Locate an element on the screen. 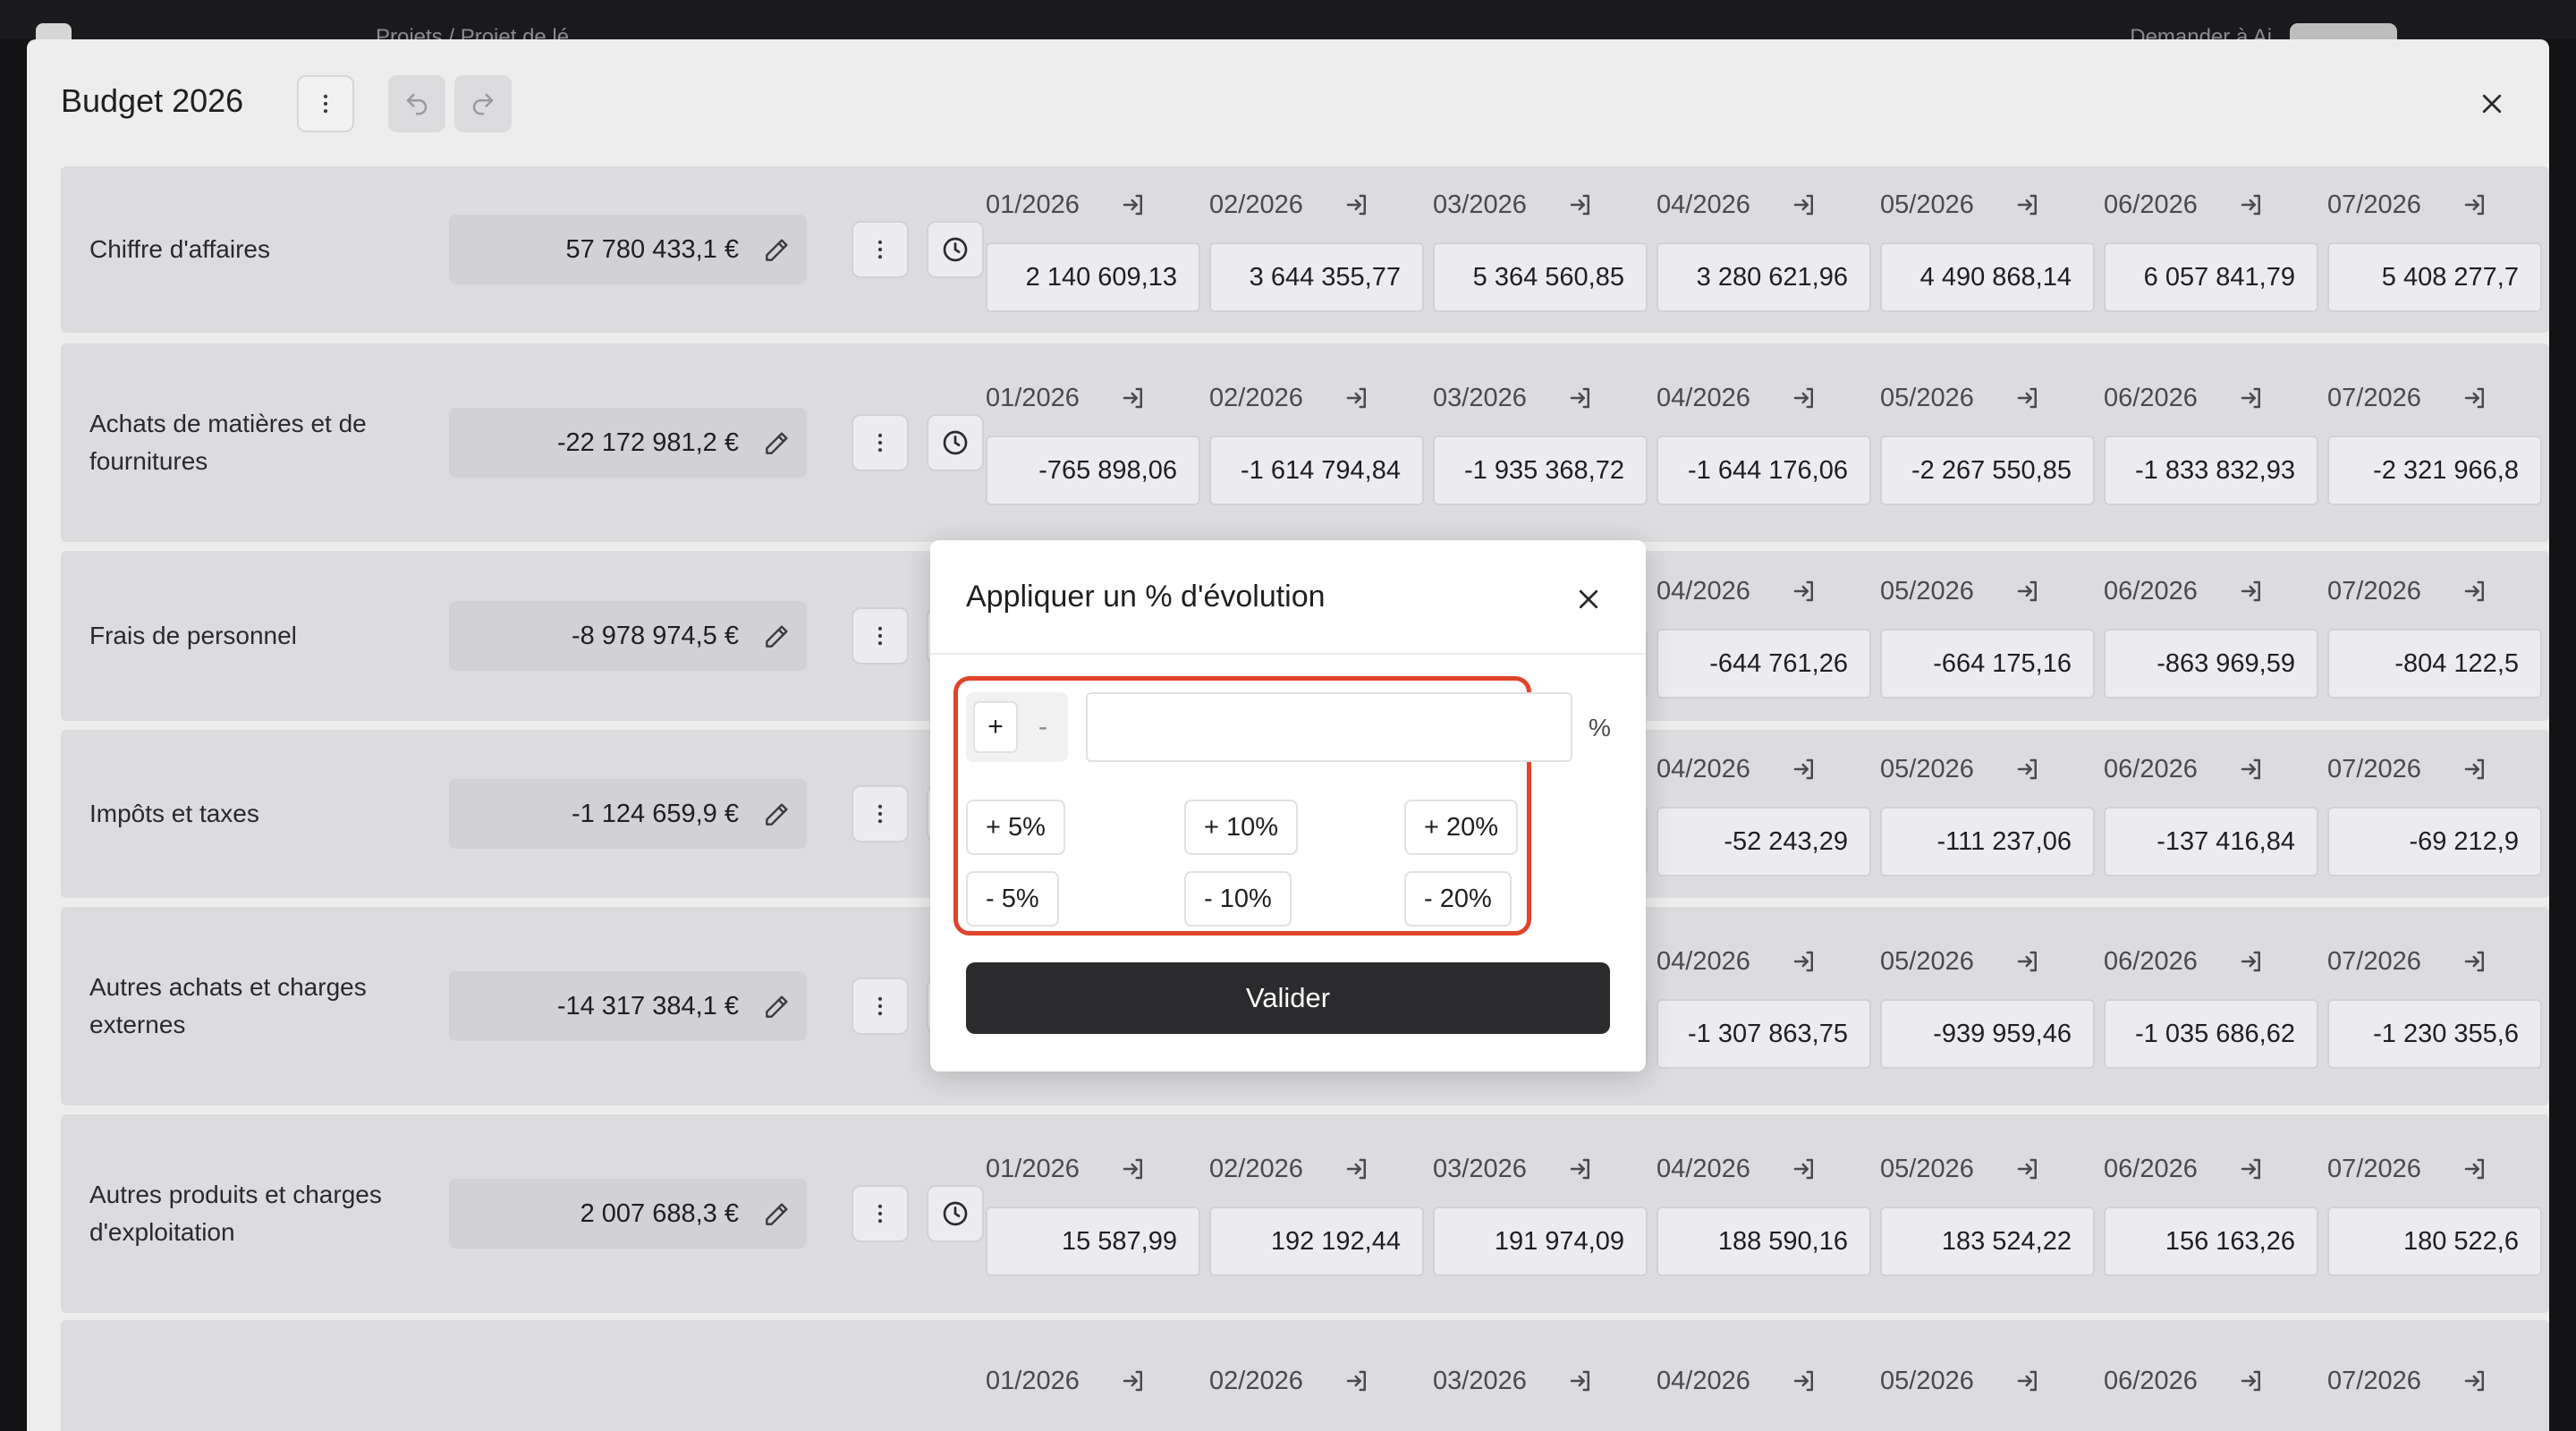  undo-button is located at coordinates (416, 104).